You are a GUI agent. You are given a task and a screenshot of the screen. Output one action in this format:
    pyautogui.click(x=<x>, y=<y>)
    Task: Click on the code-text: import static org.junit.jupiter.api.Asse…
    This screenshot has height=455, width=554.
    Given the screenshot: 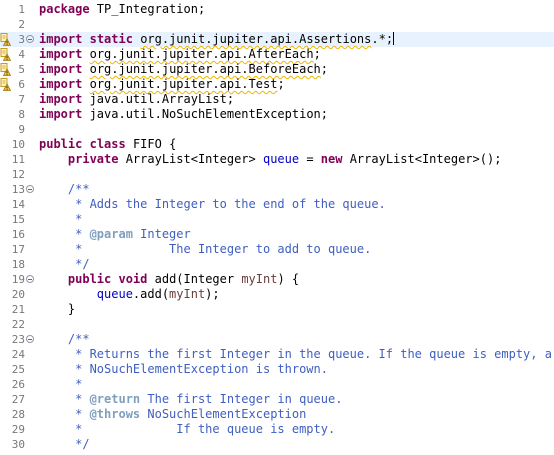 What is the action you would take?
    pyautogui.click(x=217, y=39)
    